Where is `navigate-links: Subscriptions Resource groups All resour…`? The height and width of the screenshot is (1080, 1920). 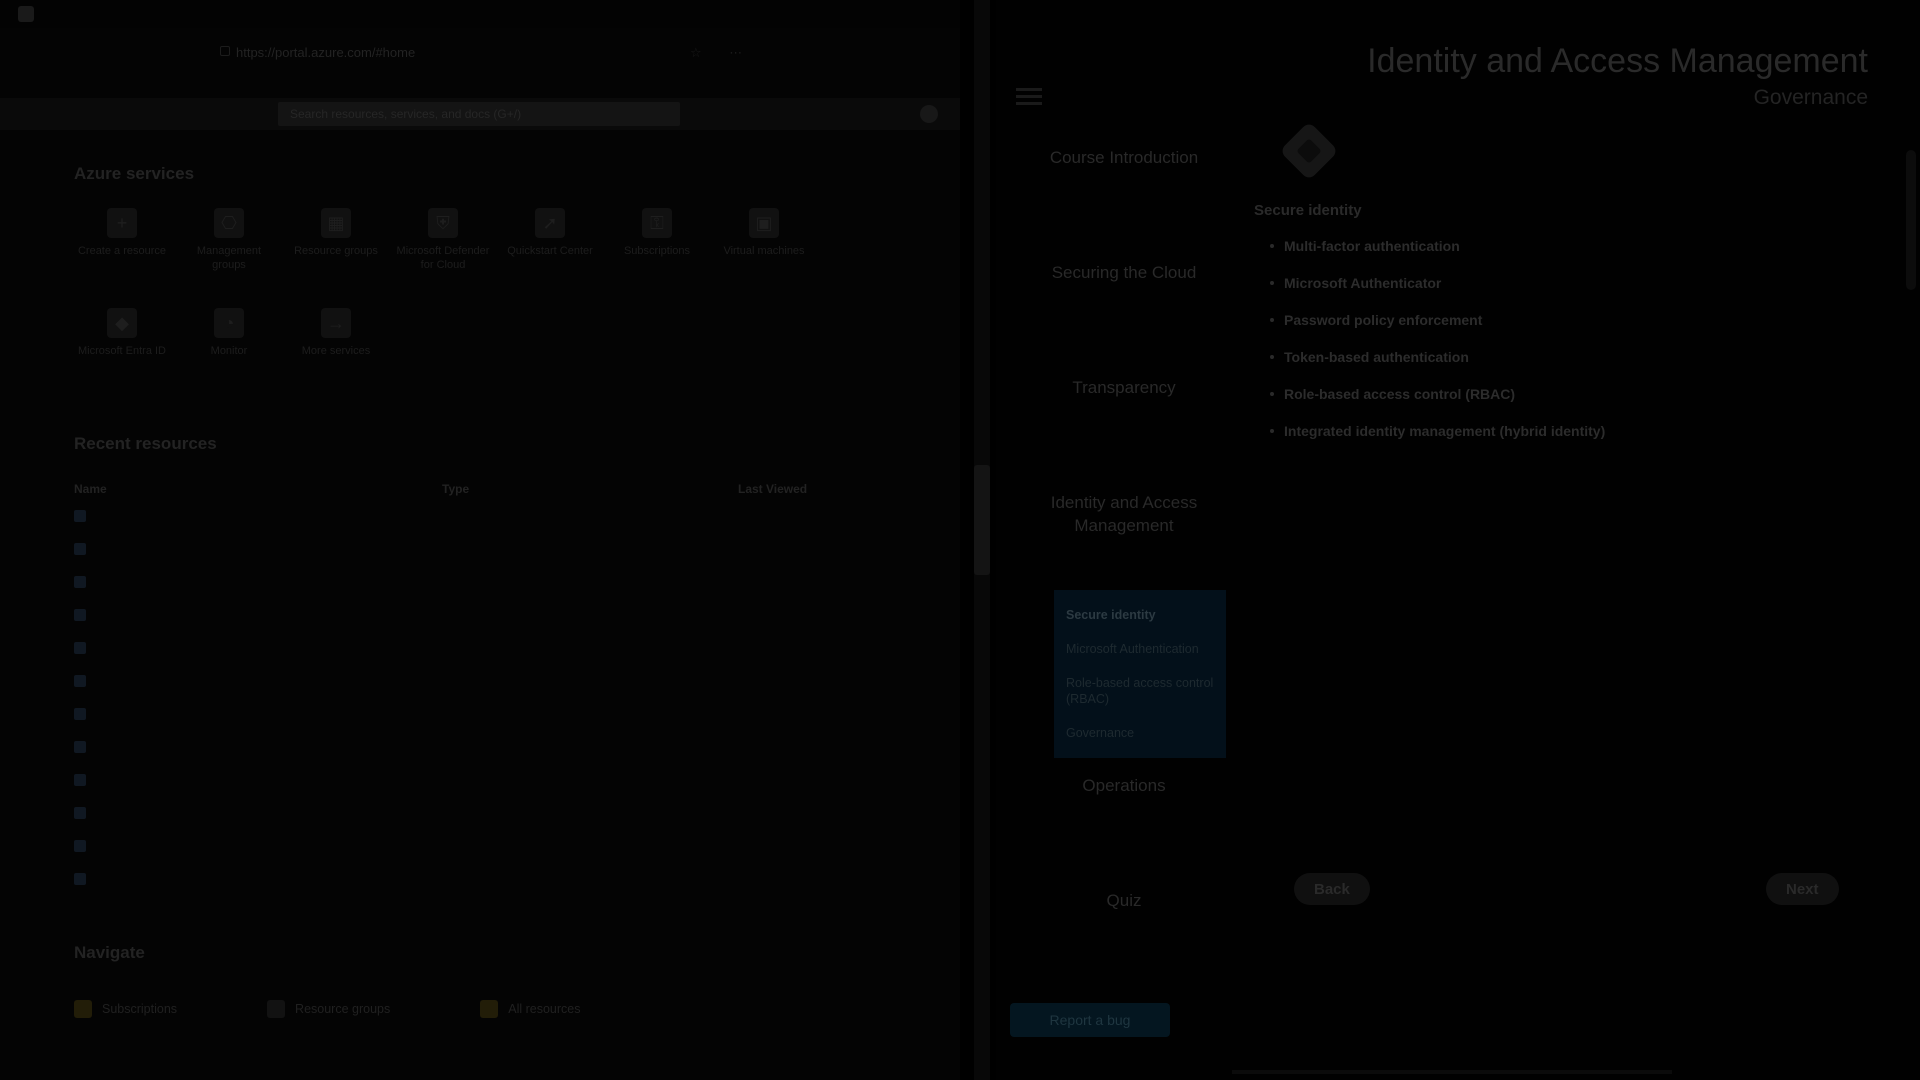
navigate-links: Subscriptions Resource groups All resour… is located at coordinates (327, 1009).